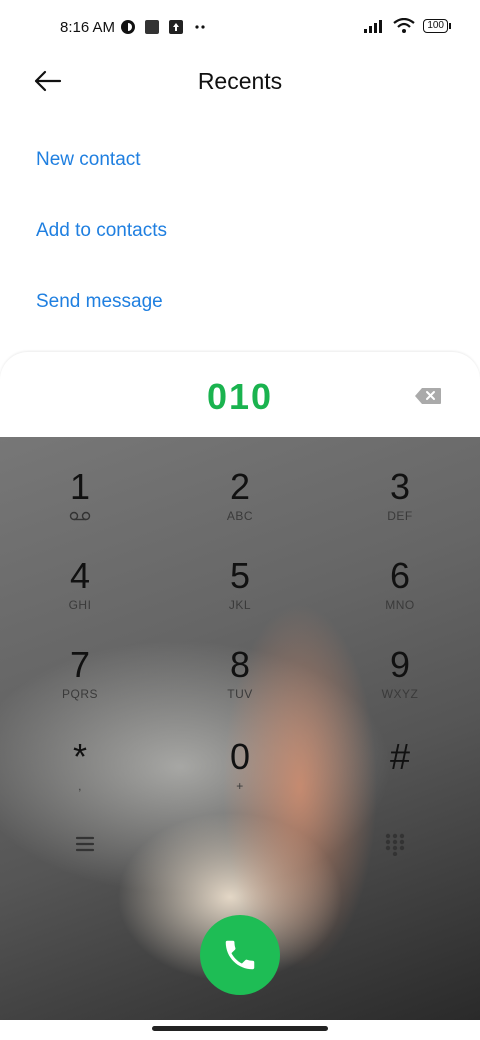  I want to click on key-digit: *, so click(79, 756).